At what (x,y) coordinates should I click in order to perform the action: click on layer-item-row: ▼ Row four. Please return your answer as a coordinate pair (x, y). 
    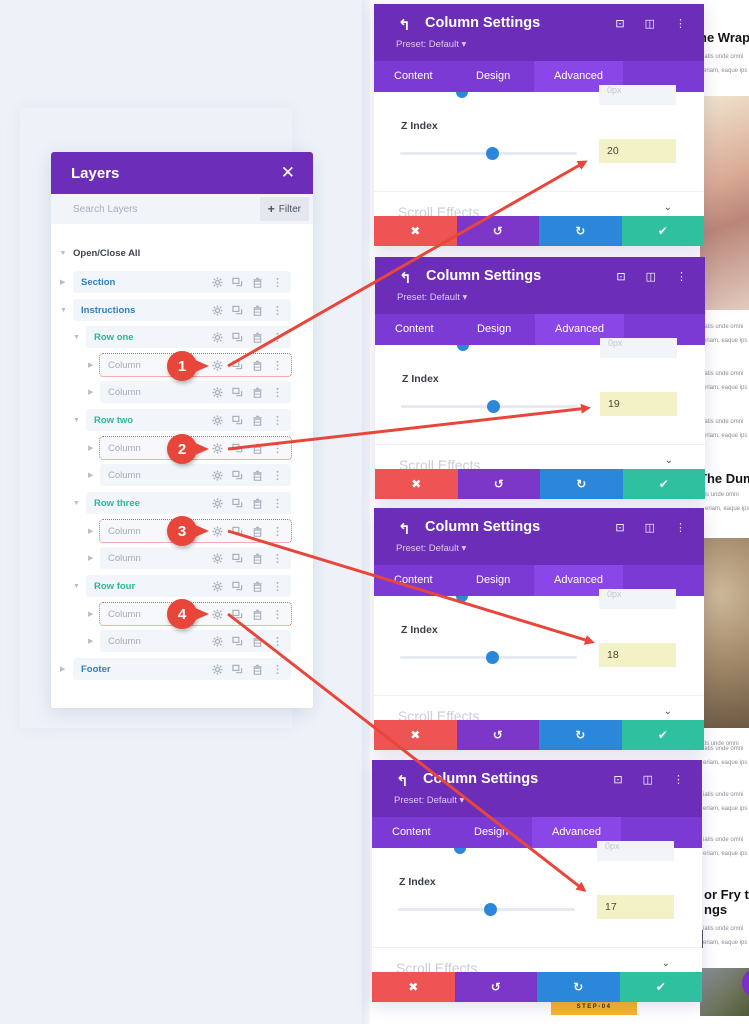
    Looking at the image, I should click on (182, 586).